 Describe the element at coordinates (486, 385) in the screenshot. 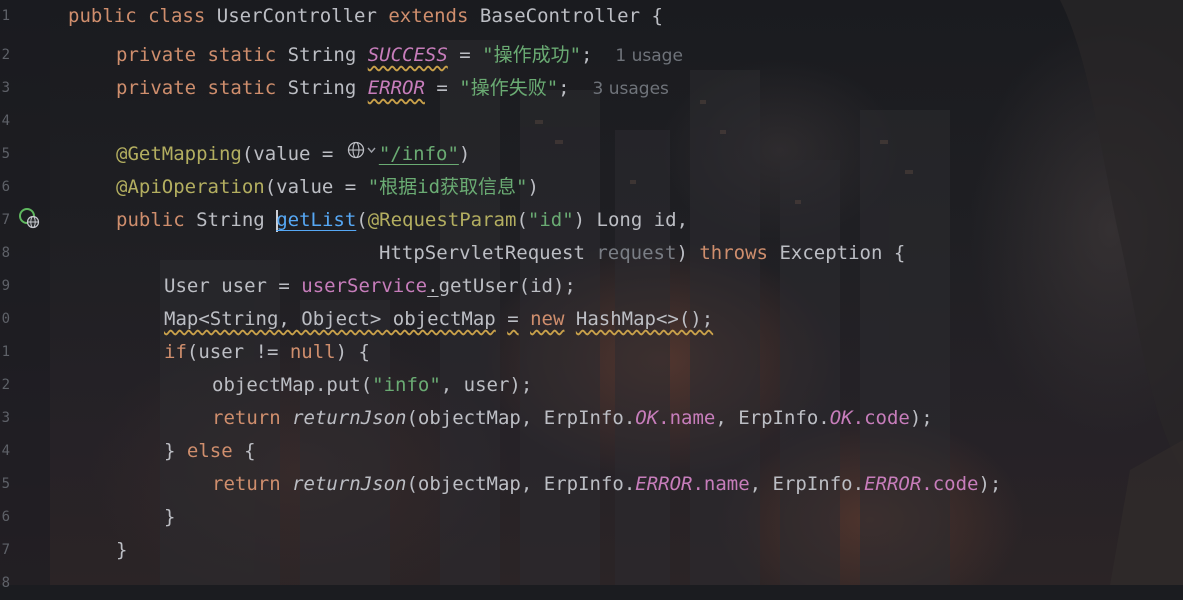

I see `call-args: , user);` at that location.